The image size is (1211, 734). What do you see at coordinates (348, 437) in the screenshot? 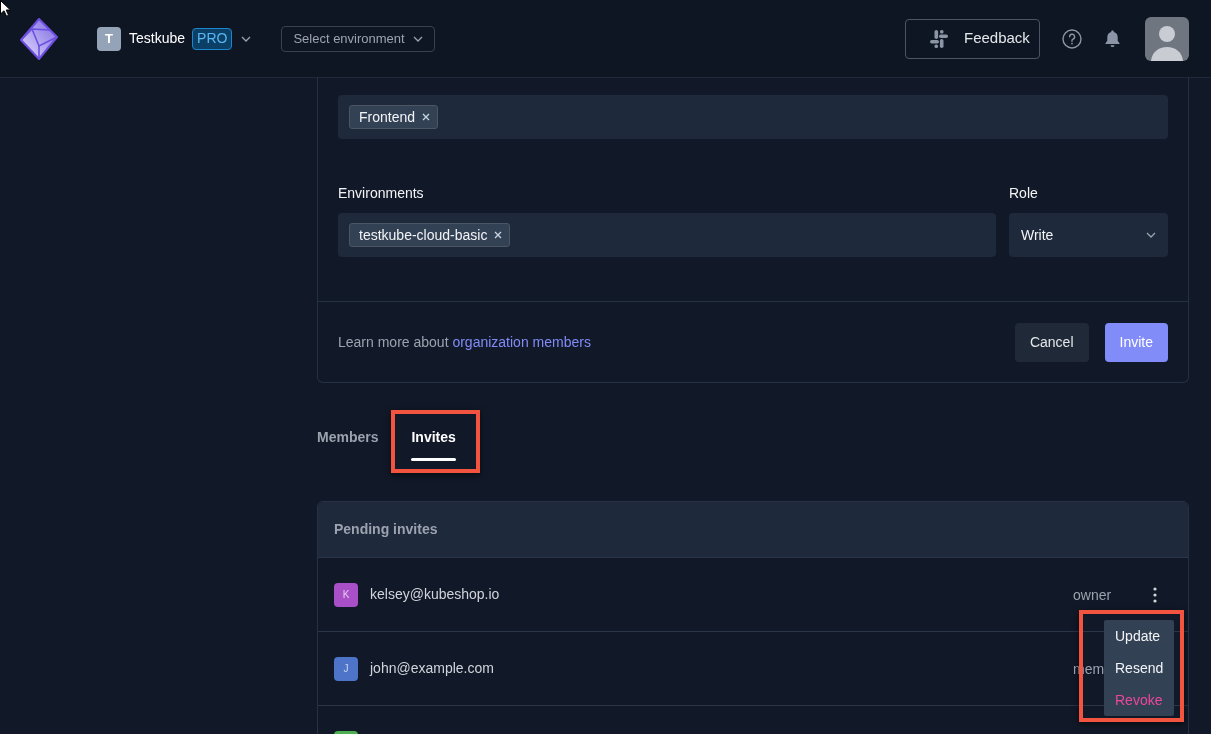
I see `tab: Members` at bounding box center [348, 437].